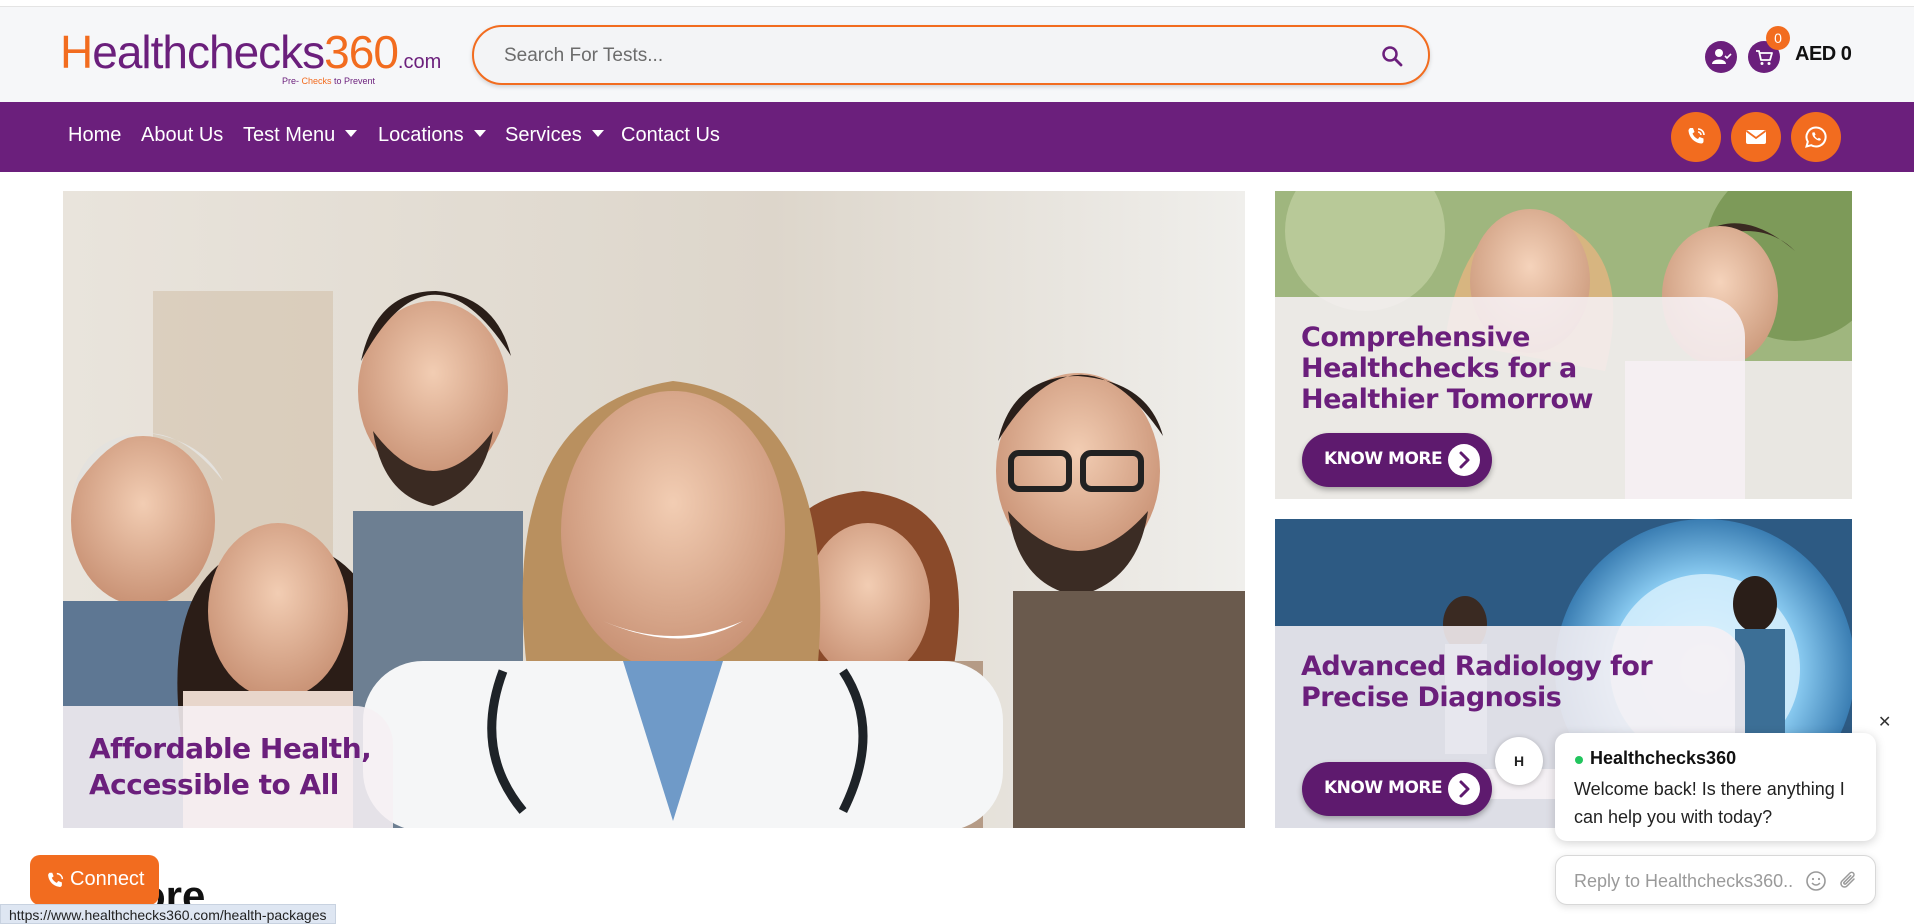 The width and height of the screenshot is (1914, 924). I want to click on know-more-healthchecks-button: KNOW MORE, so click(1397, 460).